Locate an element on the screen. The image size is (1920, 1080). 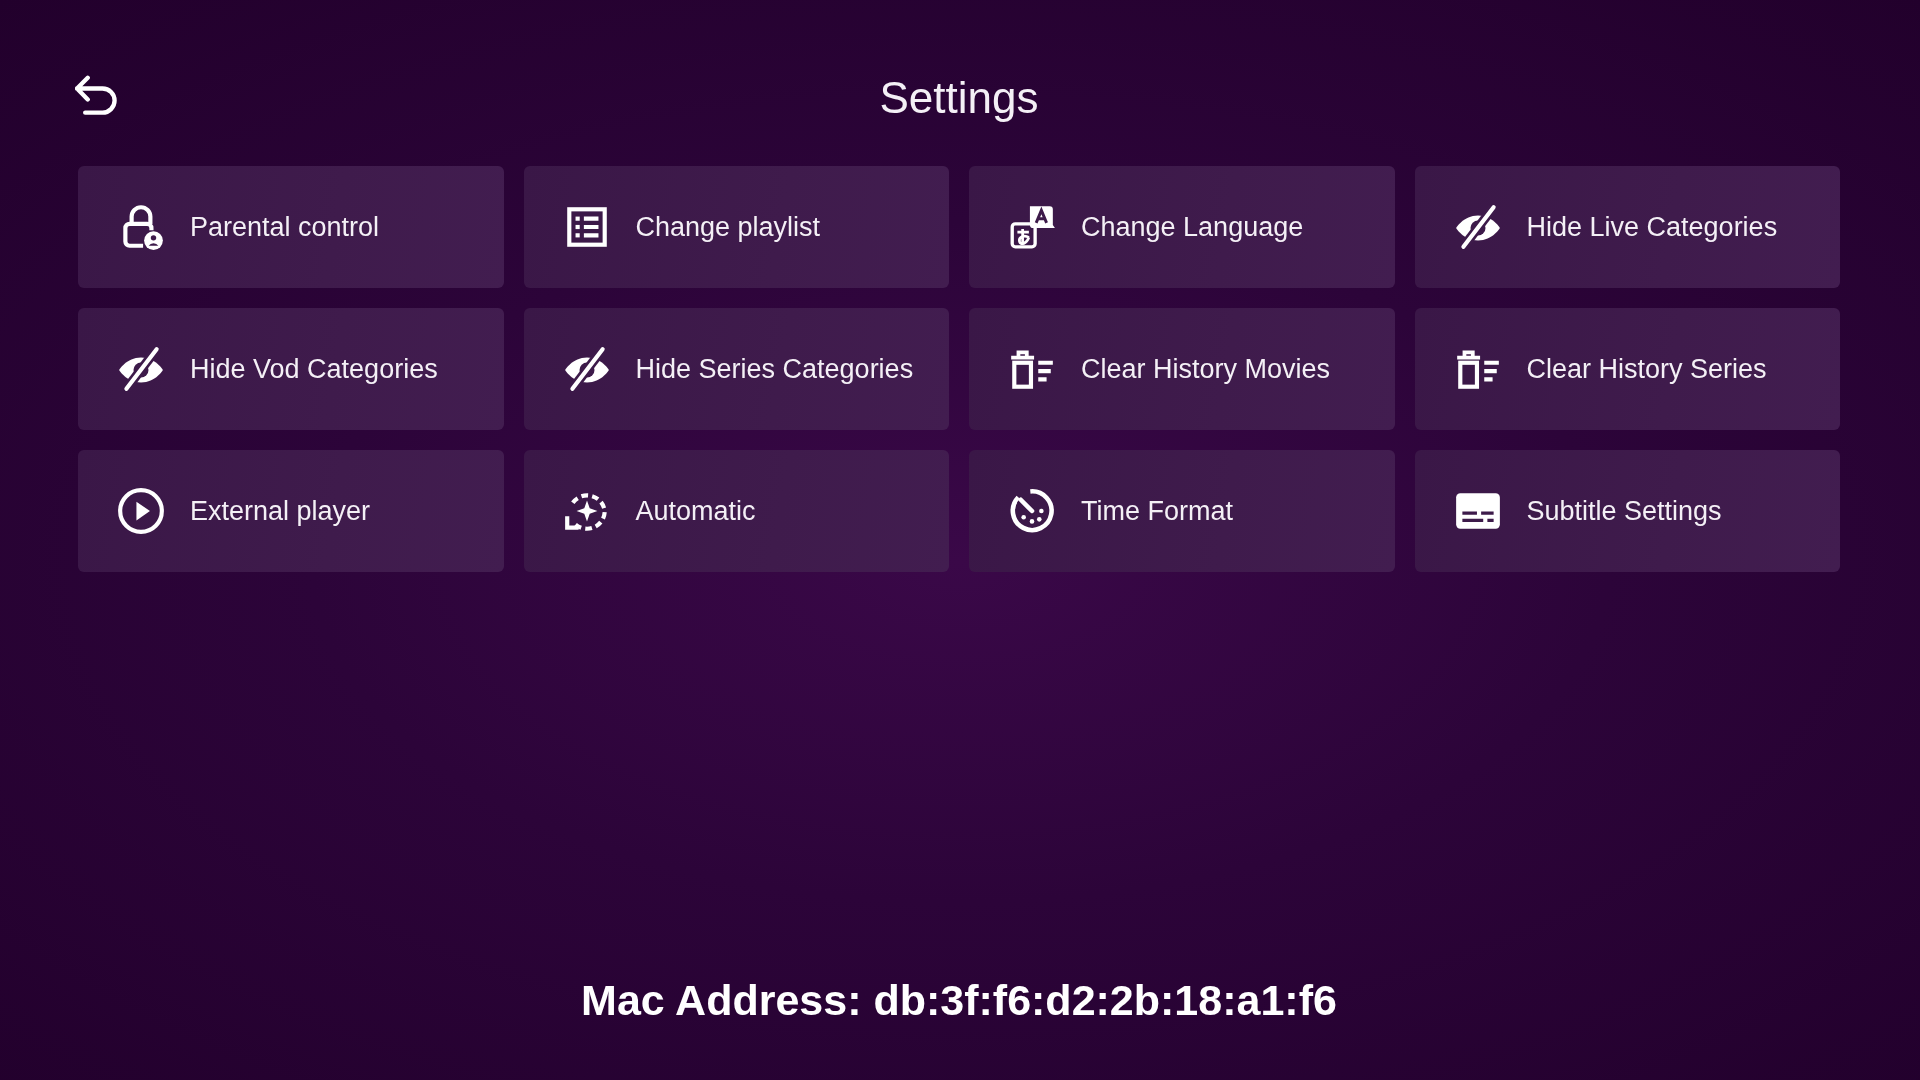
settings-tile: Hide Series Categories is located at coordinates (736, 369).